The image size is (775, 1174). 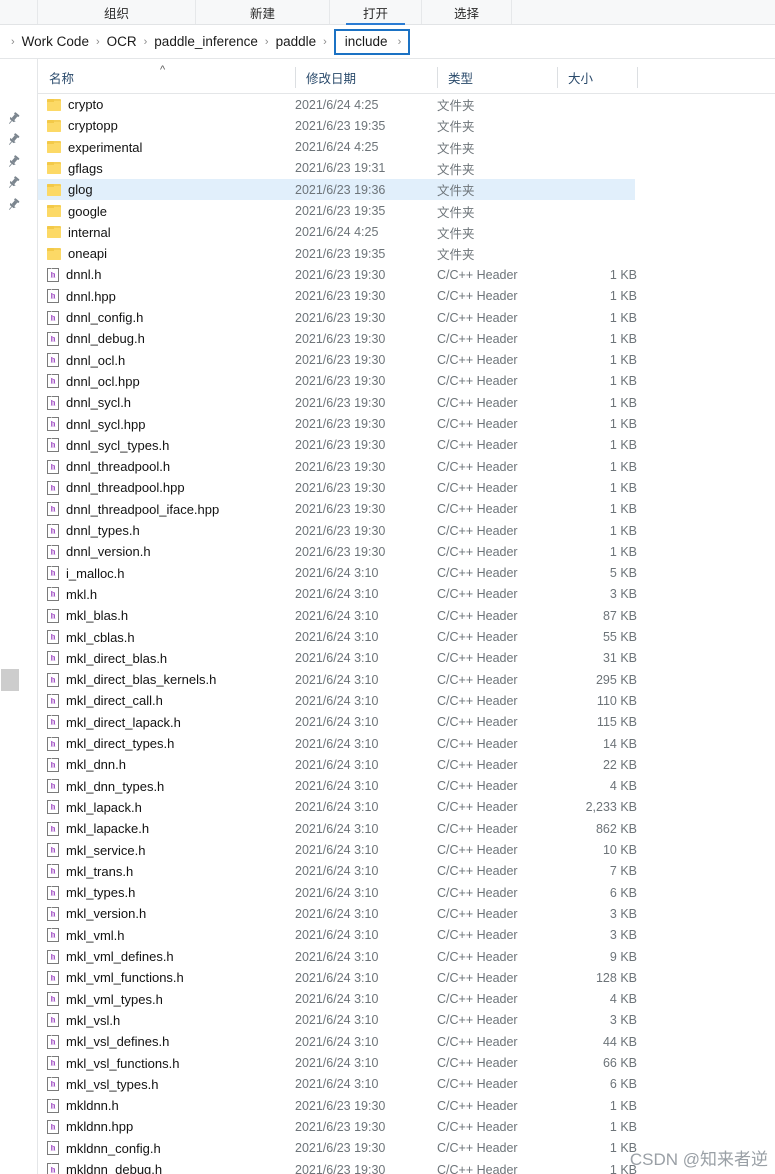 What do you see at coordinates (340, 189) in the screenshot?
I see `file-date-modified: 2021/6/23 19:36` at bounding box center [340, 189].